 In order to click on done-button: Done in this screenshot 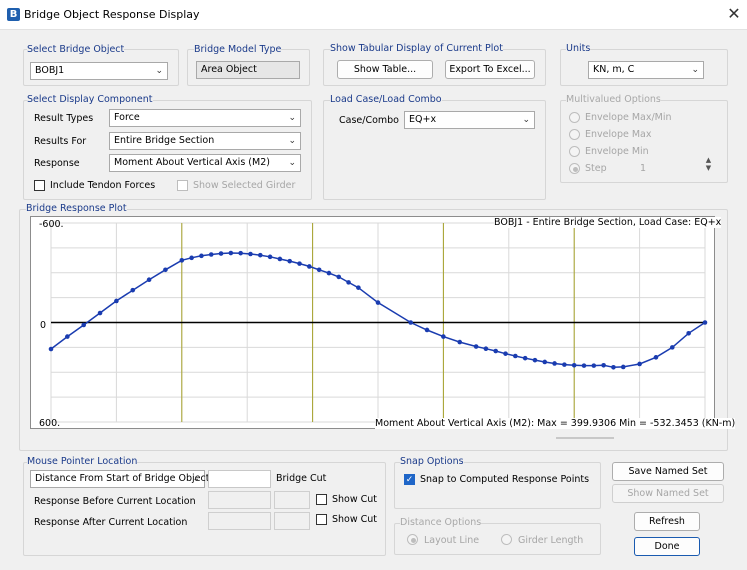, I will do `click(667, 546)`.